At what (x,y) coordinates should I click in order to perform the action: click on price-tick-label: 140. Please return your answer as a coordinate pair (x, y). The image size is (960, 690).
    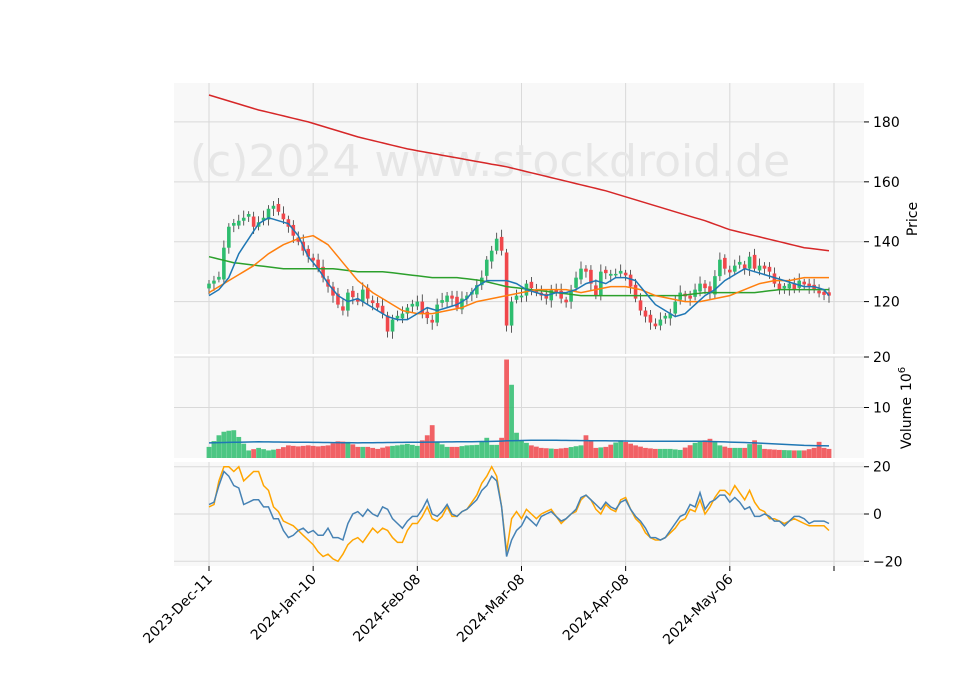
    Looking at the image, I should click on (886, 243).